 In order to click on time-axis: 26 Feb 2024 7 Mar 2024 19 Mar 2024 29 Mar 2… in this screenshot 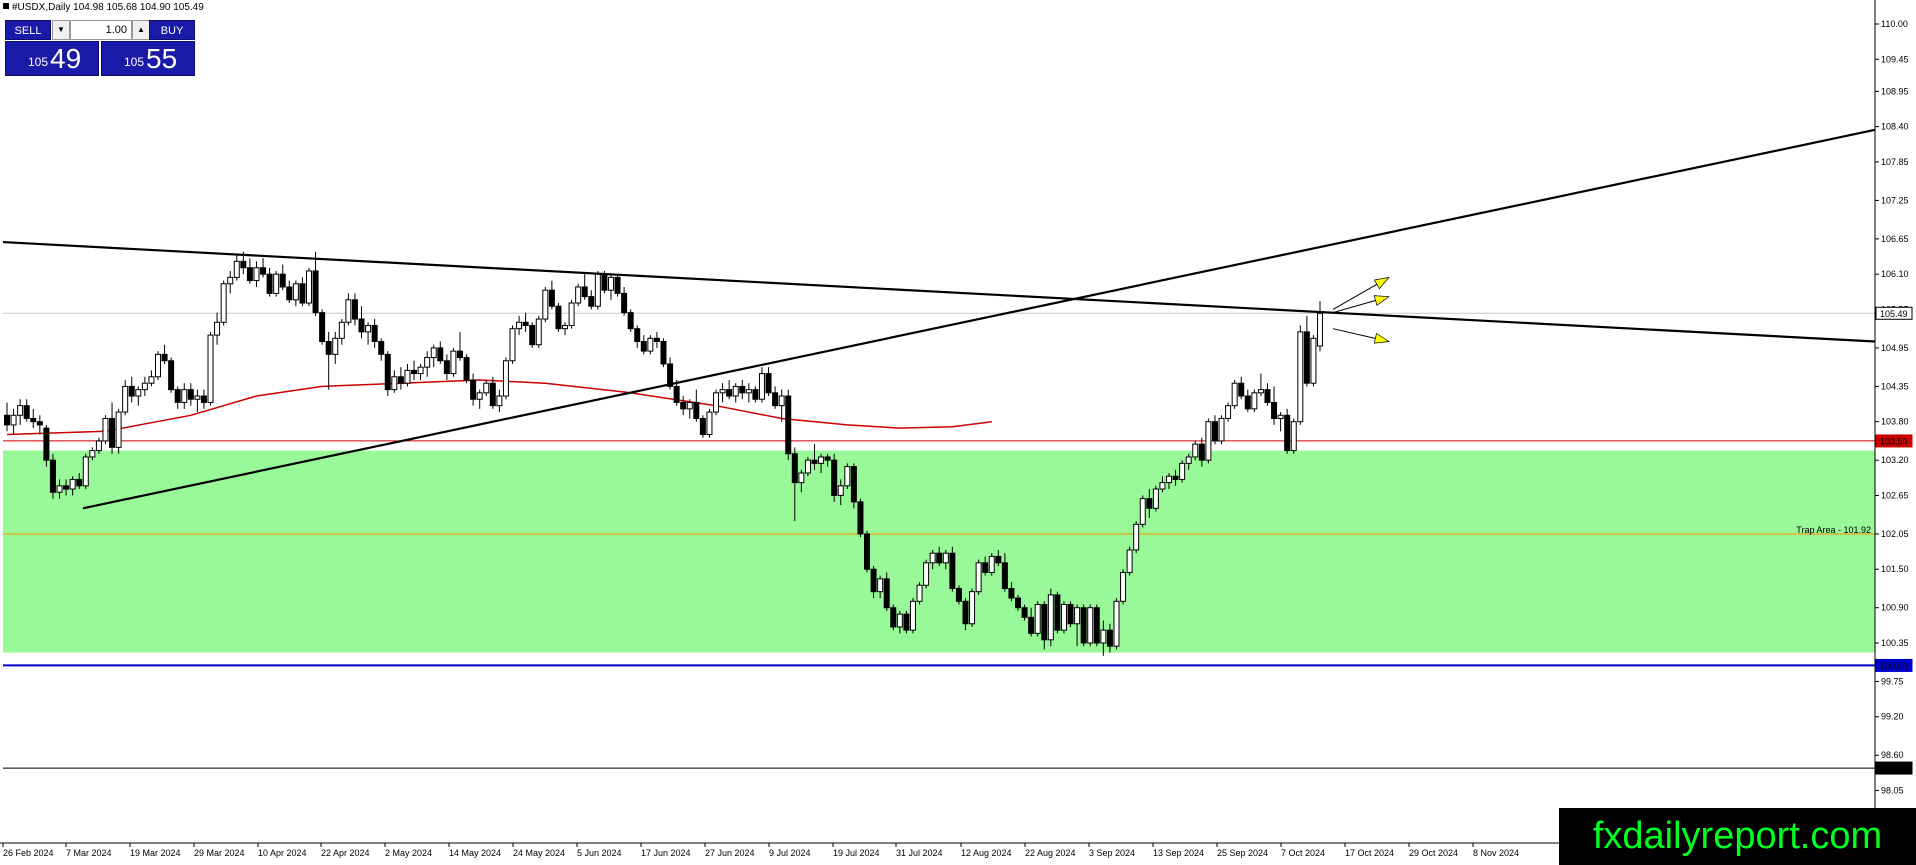, I will do `click(760, 850)`.